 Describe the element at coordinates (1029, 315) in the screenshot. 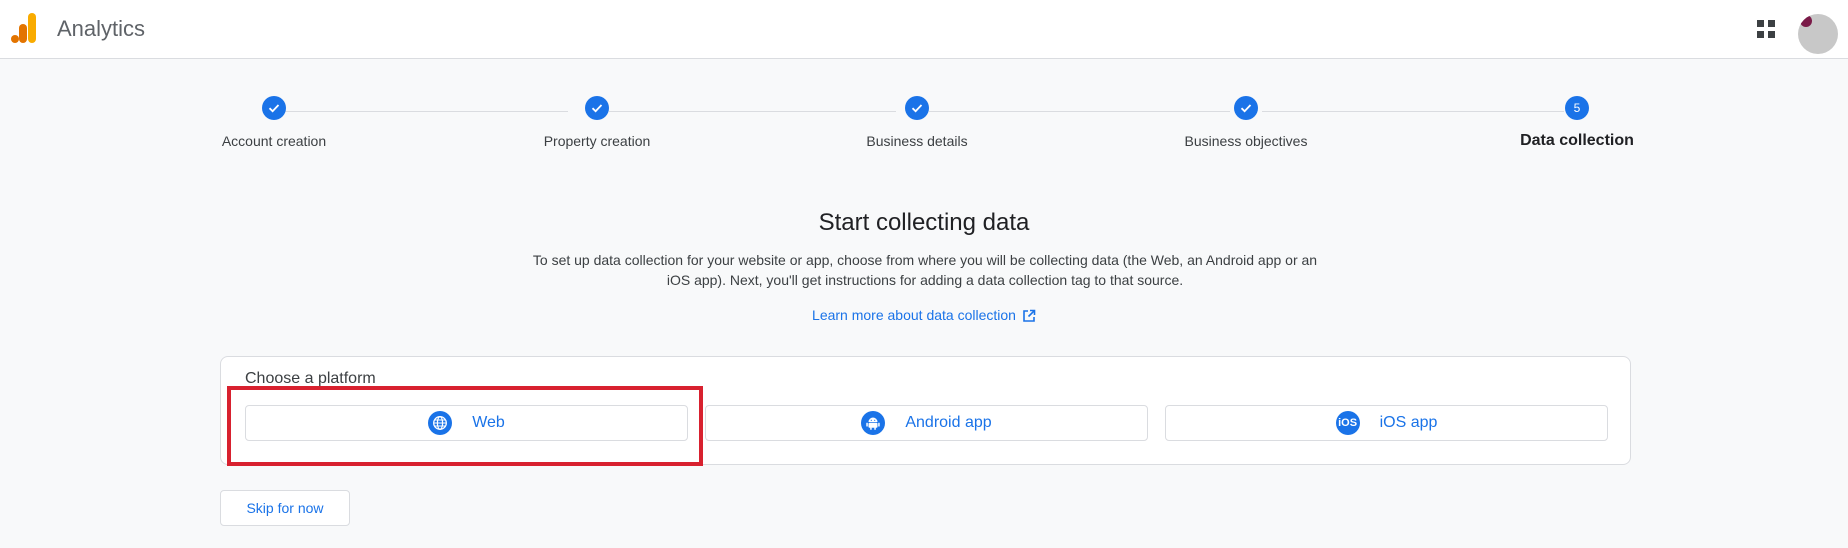

I see `external-link-icon` at that location.